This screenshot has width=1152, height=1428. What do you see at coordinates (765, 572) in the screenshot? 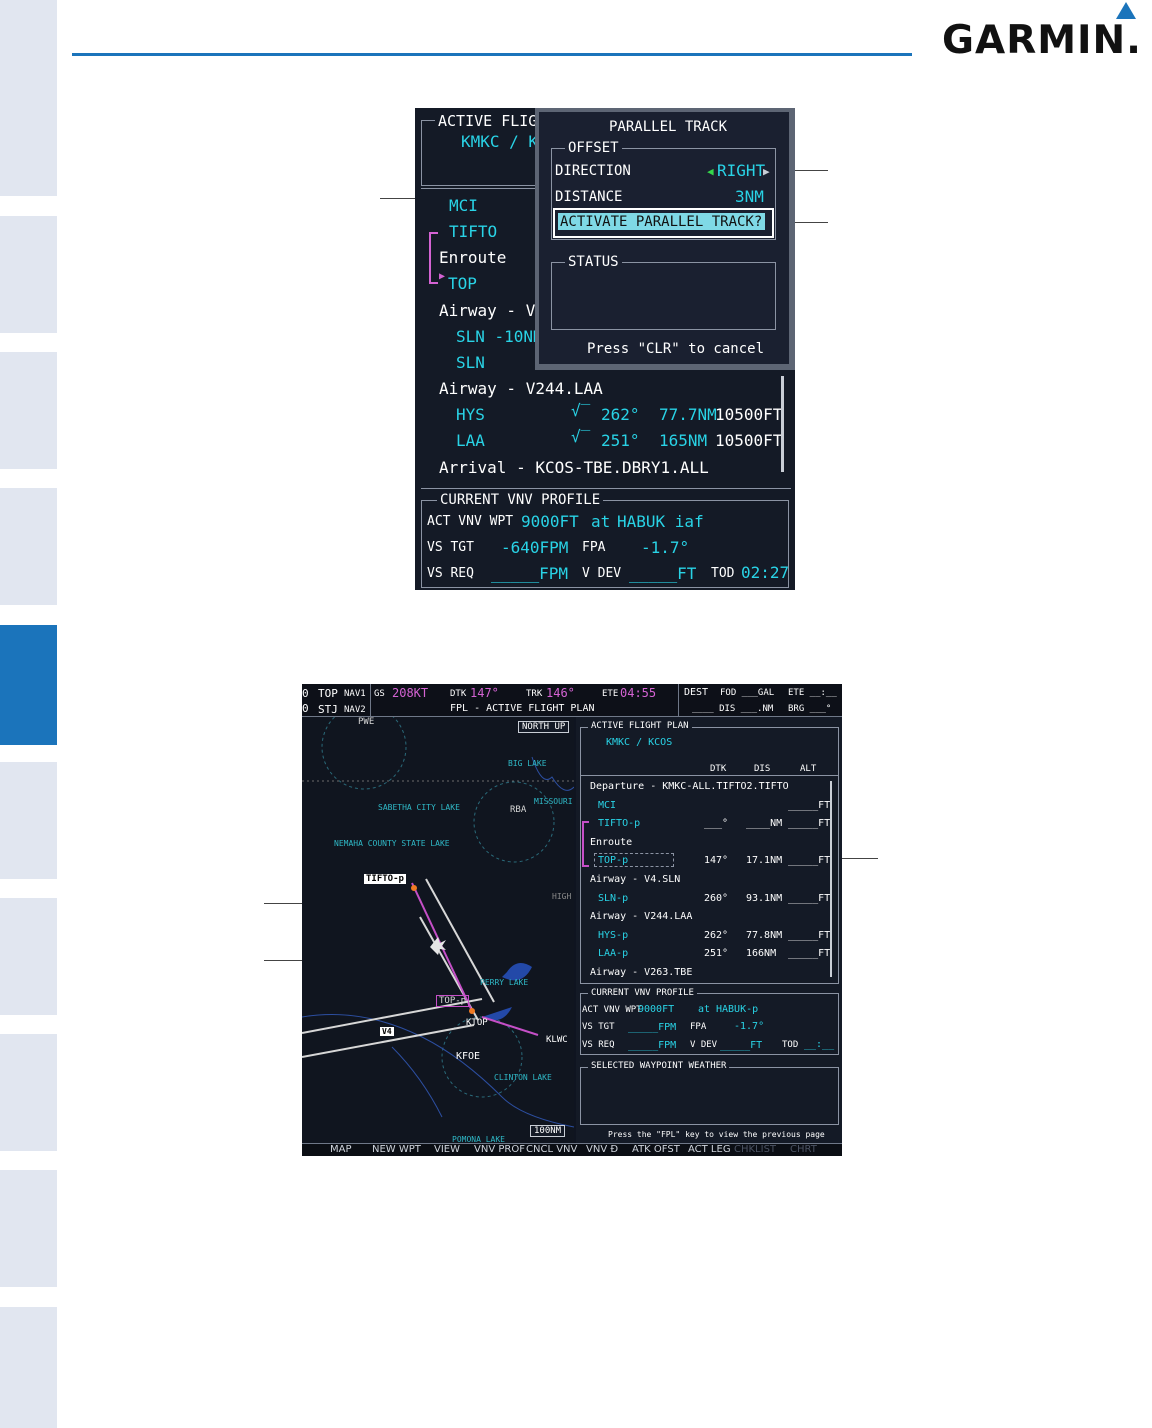
I see `tod-value: 02:27` at bounding box center [765, 572].